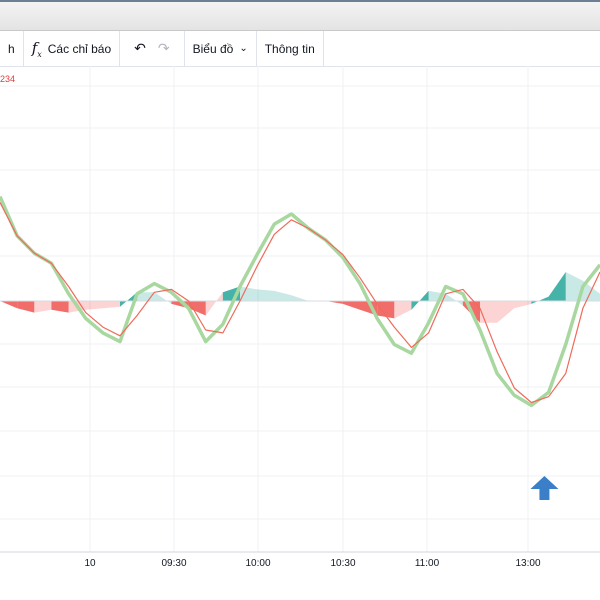 The image size is (600, 600). I want to click on toolbar-cut-label: h, so click(11, 48).